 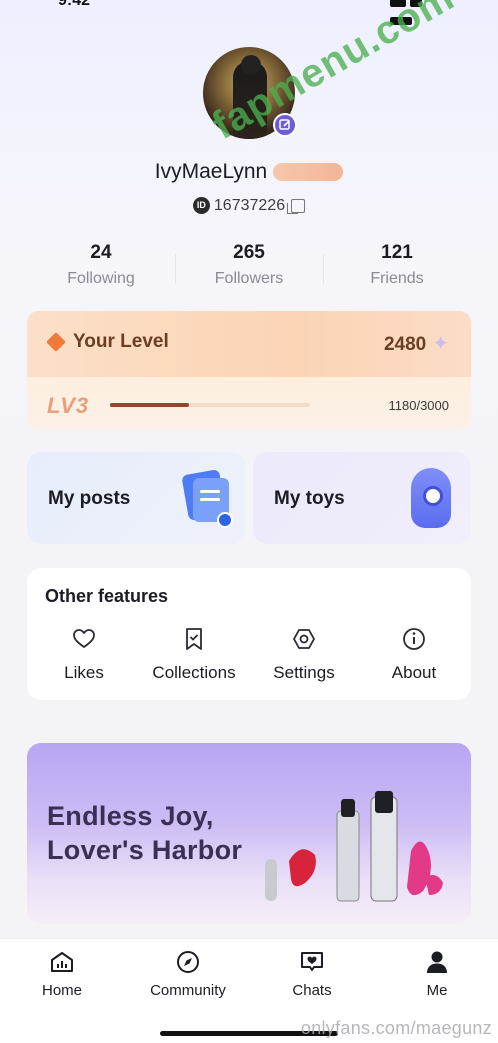 What do you see at coordinates (304, 639) in the screenshot?
I see `settings-hexagon-icon` at bounding box center [304, 639].